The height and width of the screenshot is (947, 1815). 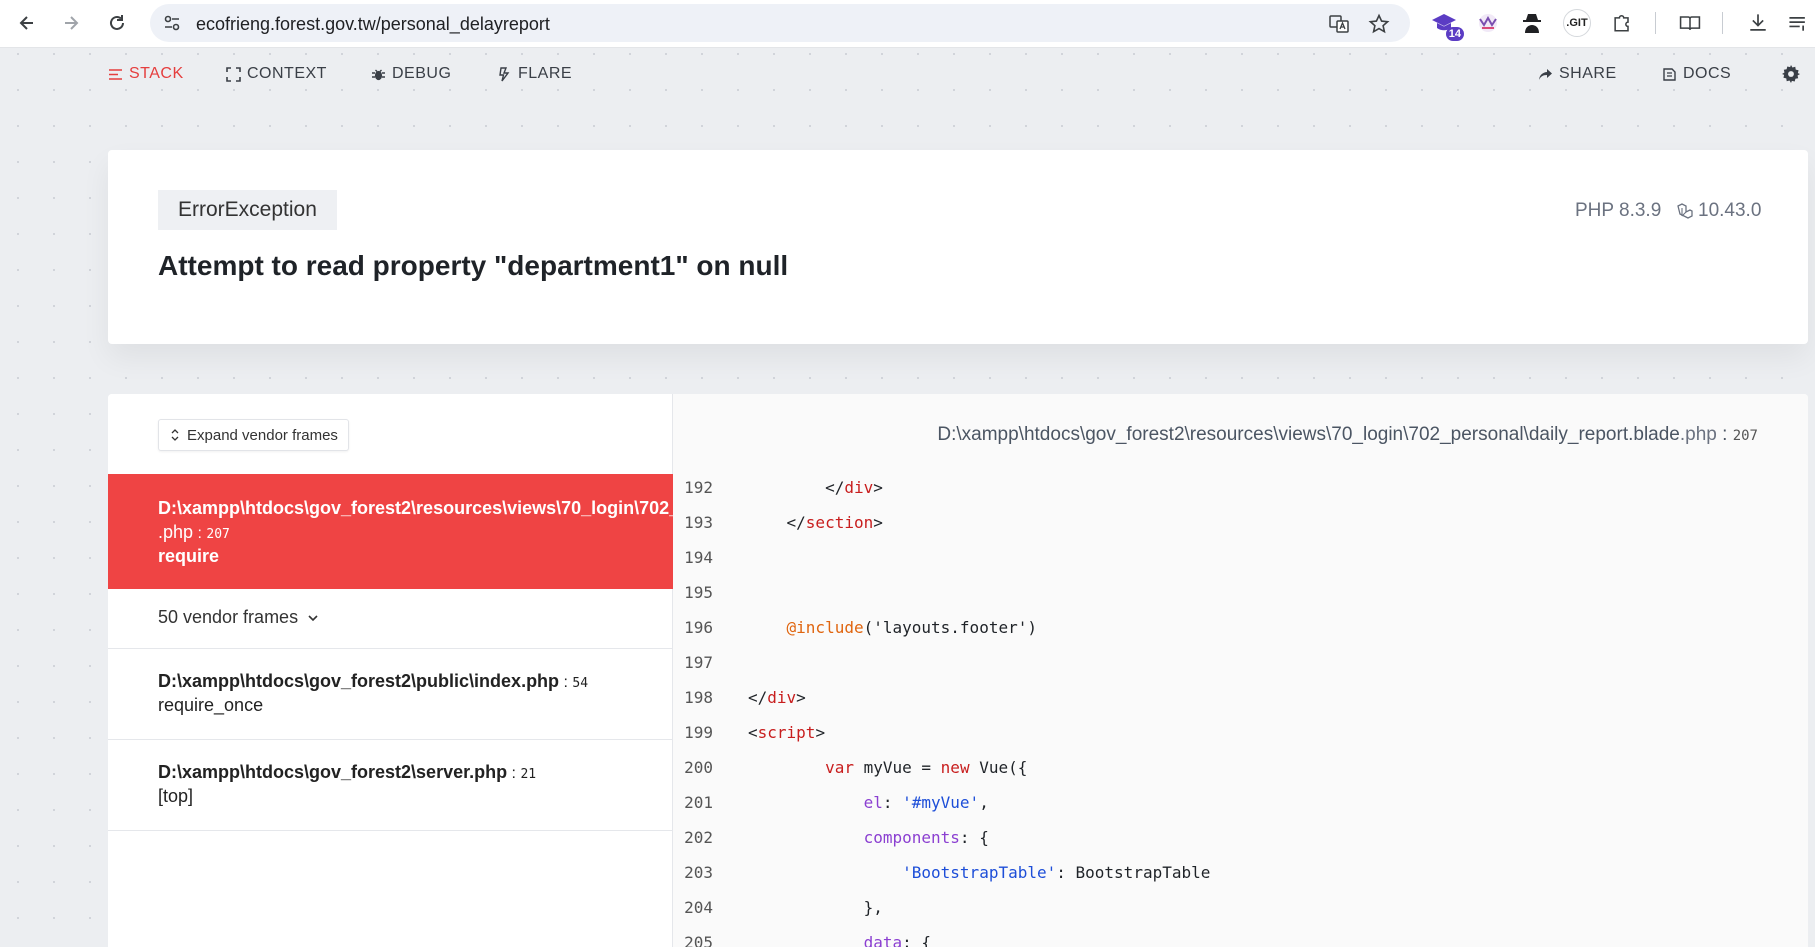 I want to click on laravel-version: 10.43.0, so click(x=1718, y=211).